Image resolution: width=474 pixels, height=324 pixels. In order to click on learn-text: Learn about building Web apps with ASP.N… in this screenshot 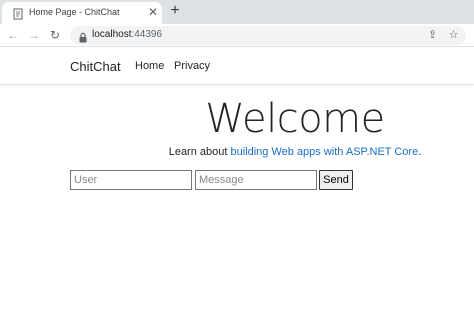, I will do `click(237, 152)`.